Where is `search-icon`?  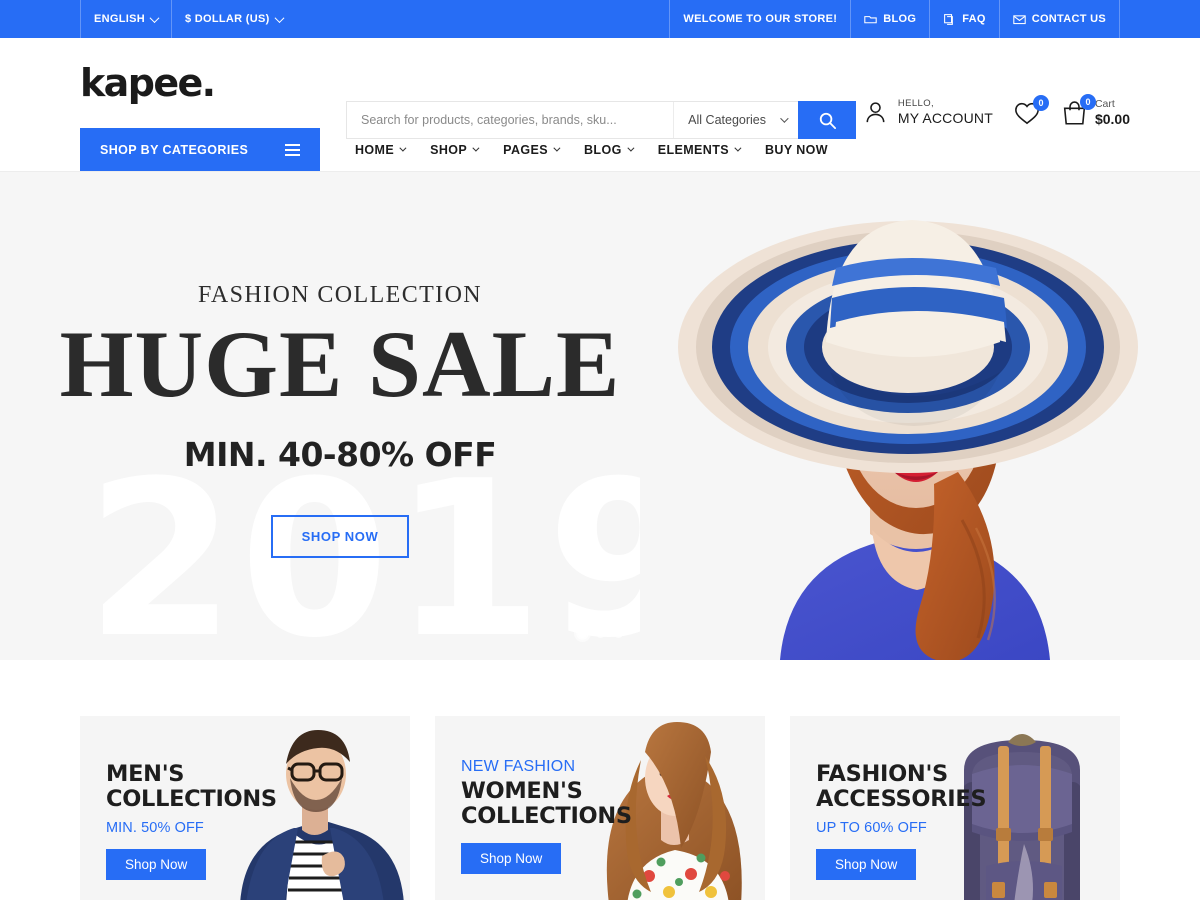 search-icon is located at coordinates (827, 120).